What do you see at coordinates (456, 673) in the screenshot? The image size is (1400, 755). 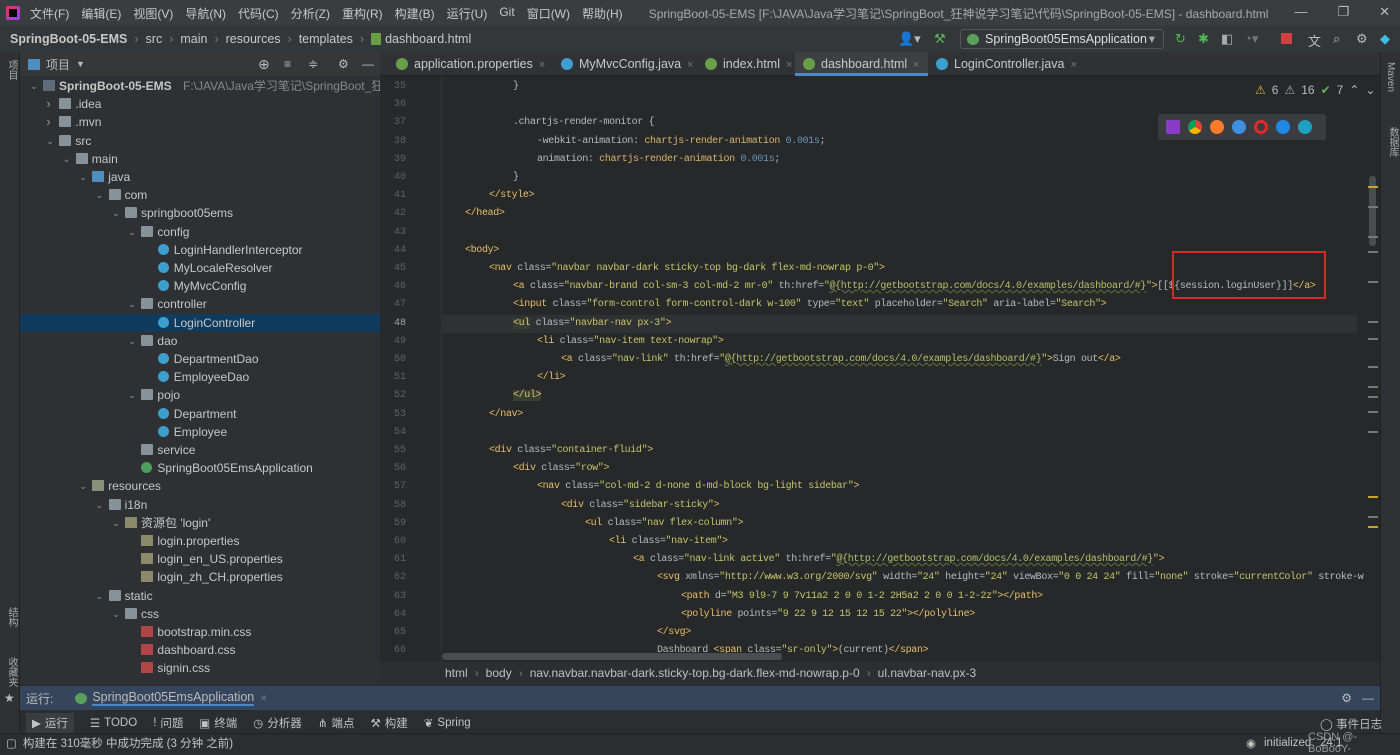 I see `crumb-html: html` at bounding box center [456, 673].